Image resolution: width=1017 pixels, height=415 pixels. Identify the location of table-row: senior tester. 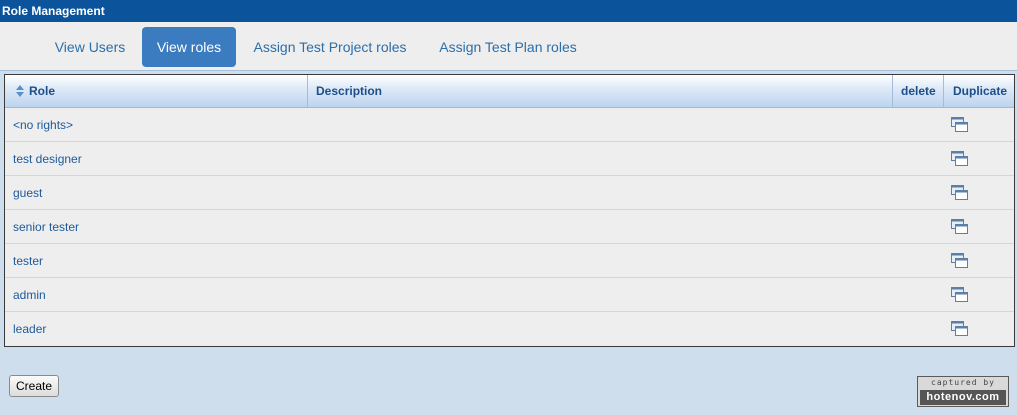
(509, 227).